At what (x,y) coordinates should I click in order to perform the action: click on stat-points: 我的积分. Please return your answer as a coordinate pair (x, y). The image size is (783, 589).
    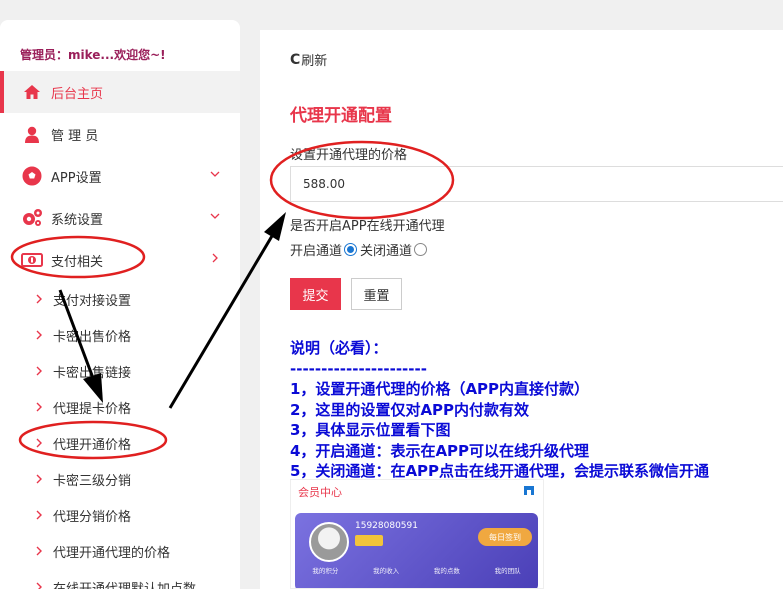
    Looking at the image, I should click on (325, 571).